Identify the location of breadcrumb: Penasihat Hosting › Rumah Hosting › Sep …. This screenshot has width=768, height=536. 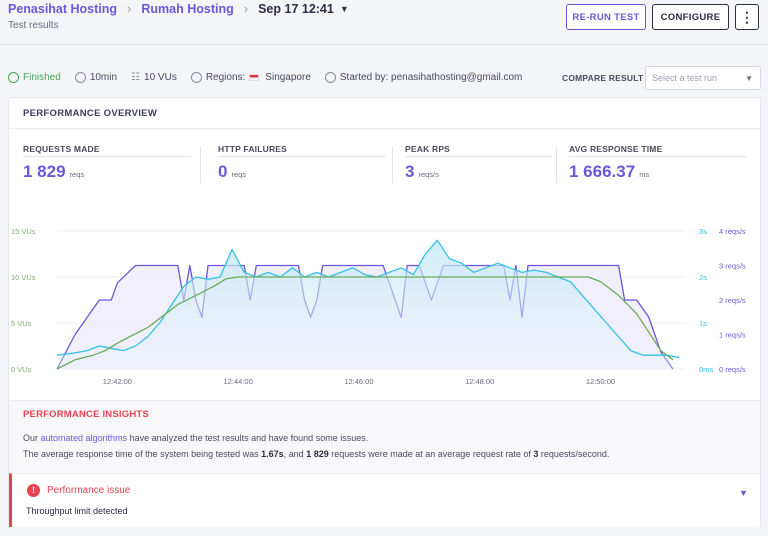
(178, 8).